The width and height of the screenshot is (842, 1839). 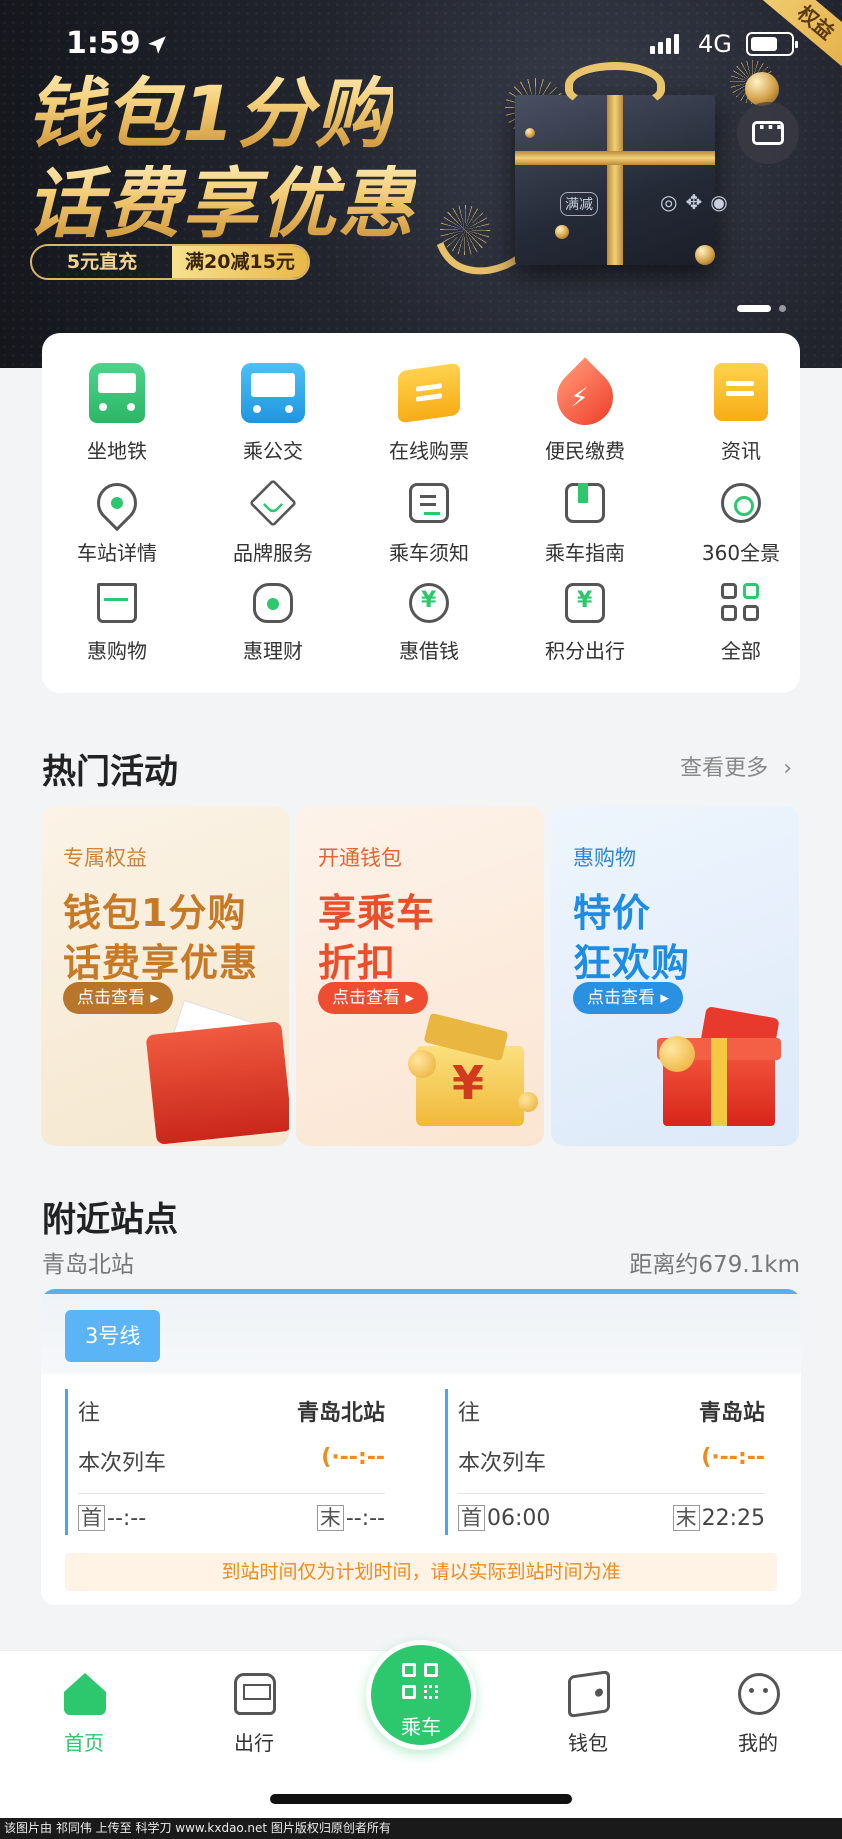 What do you see at coordinates (715, 44) in the screenshot?
I see `network-type: 4G` at bounding box center [715, 44].